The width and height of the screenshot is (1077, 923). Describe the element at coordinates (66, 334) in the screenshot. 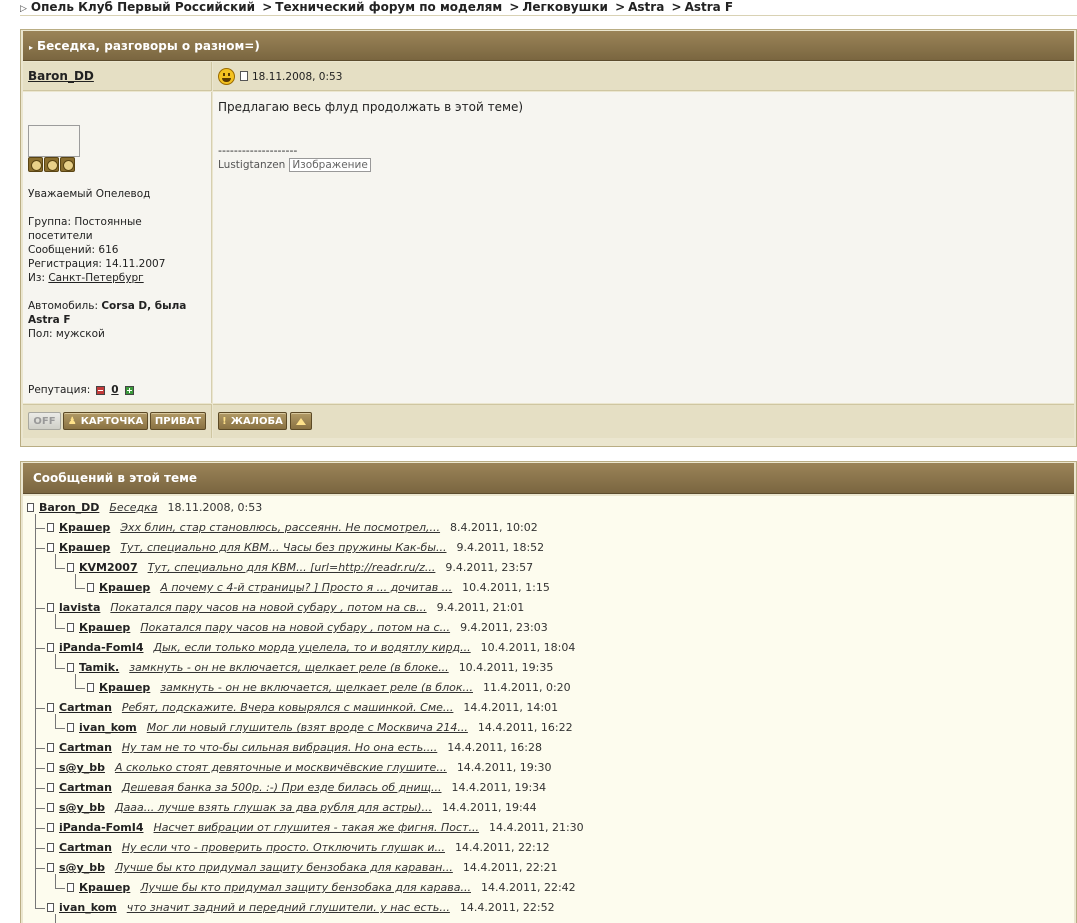

I see `user-gender: Пол: мужской` at that location.